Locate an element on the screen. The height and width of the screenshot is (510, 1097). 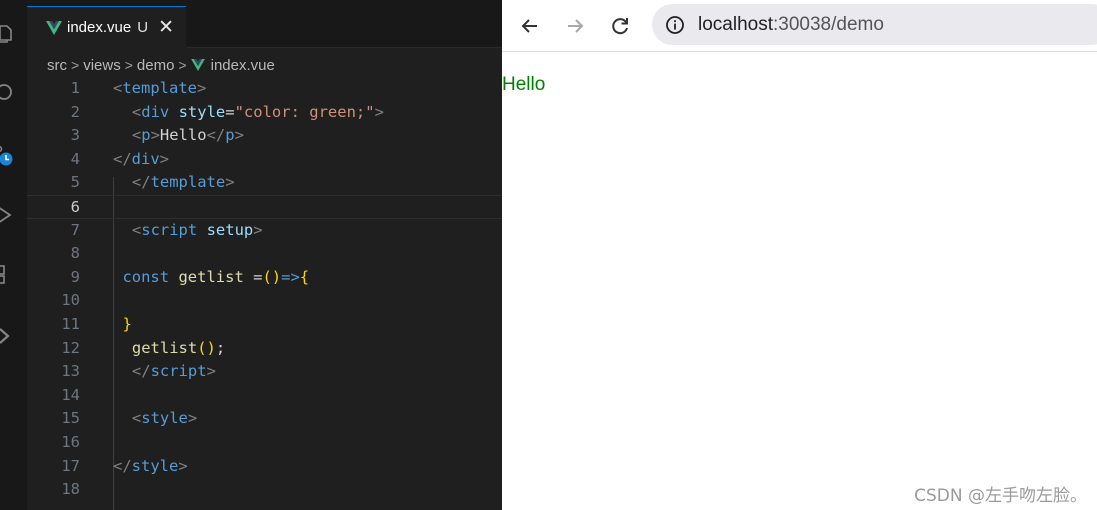
code-text: const getlist =()=>{ is located at coordinates (215, 278).